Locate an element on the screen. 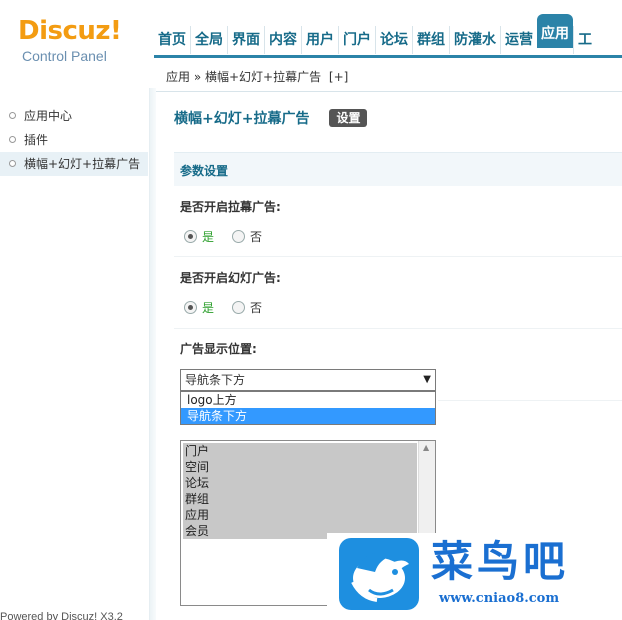 Image resolution: width=622 pixels, height=620 pixels. section-header: 参数设置 is located at coordinates (398, 169).